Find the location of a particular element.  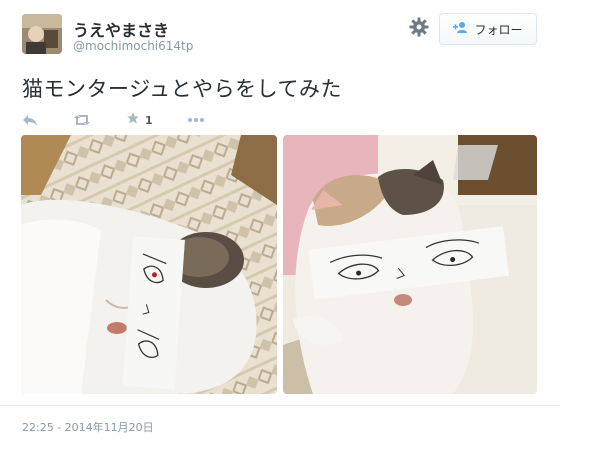

retweet-icon is located at coordinates (82, 120).